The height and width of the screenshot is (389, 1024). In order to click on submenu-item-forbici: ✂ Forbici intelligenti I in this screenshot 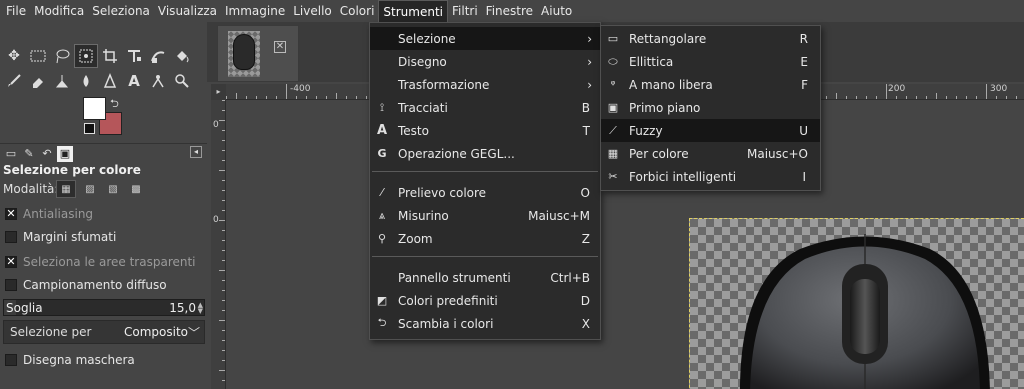, I will do `click(710, 176)`.